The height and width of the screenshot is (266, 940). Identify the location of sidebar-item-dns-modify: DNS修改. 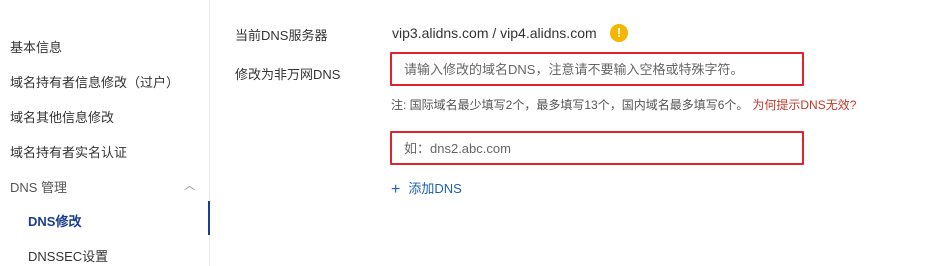
(54, 220).